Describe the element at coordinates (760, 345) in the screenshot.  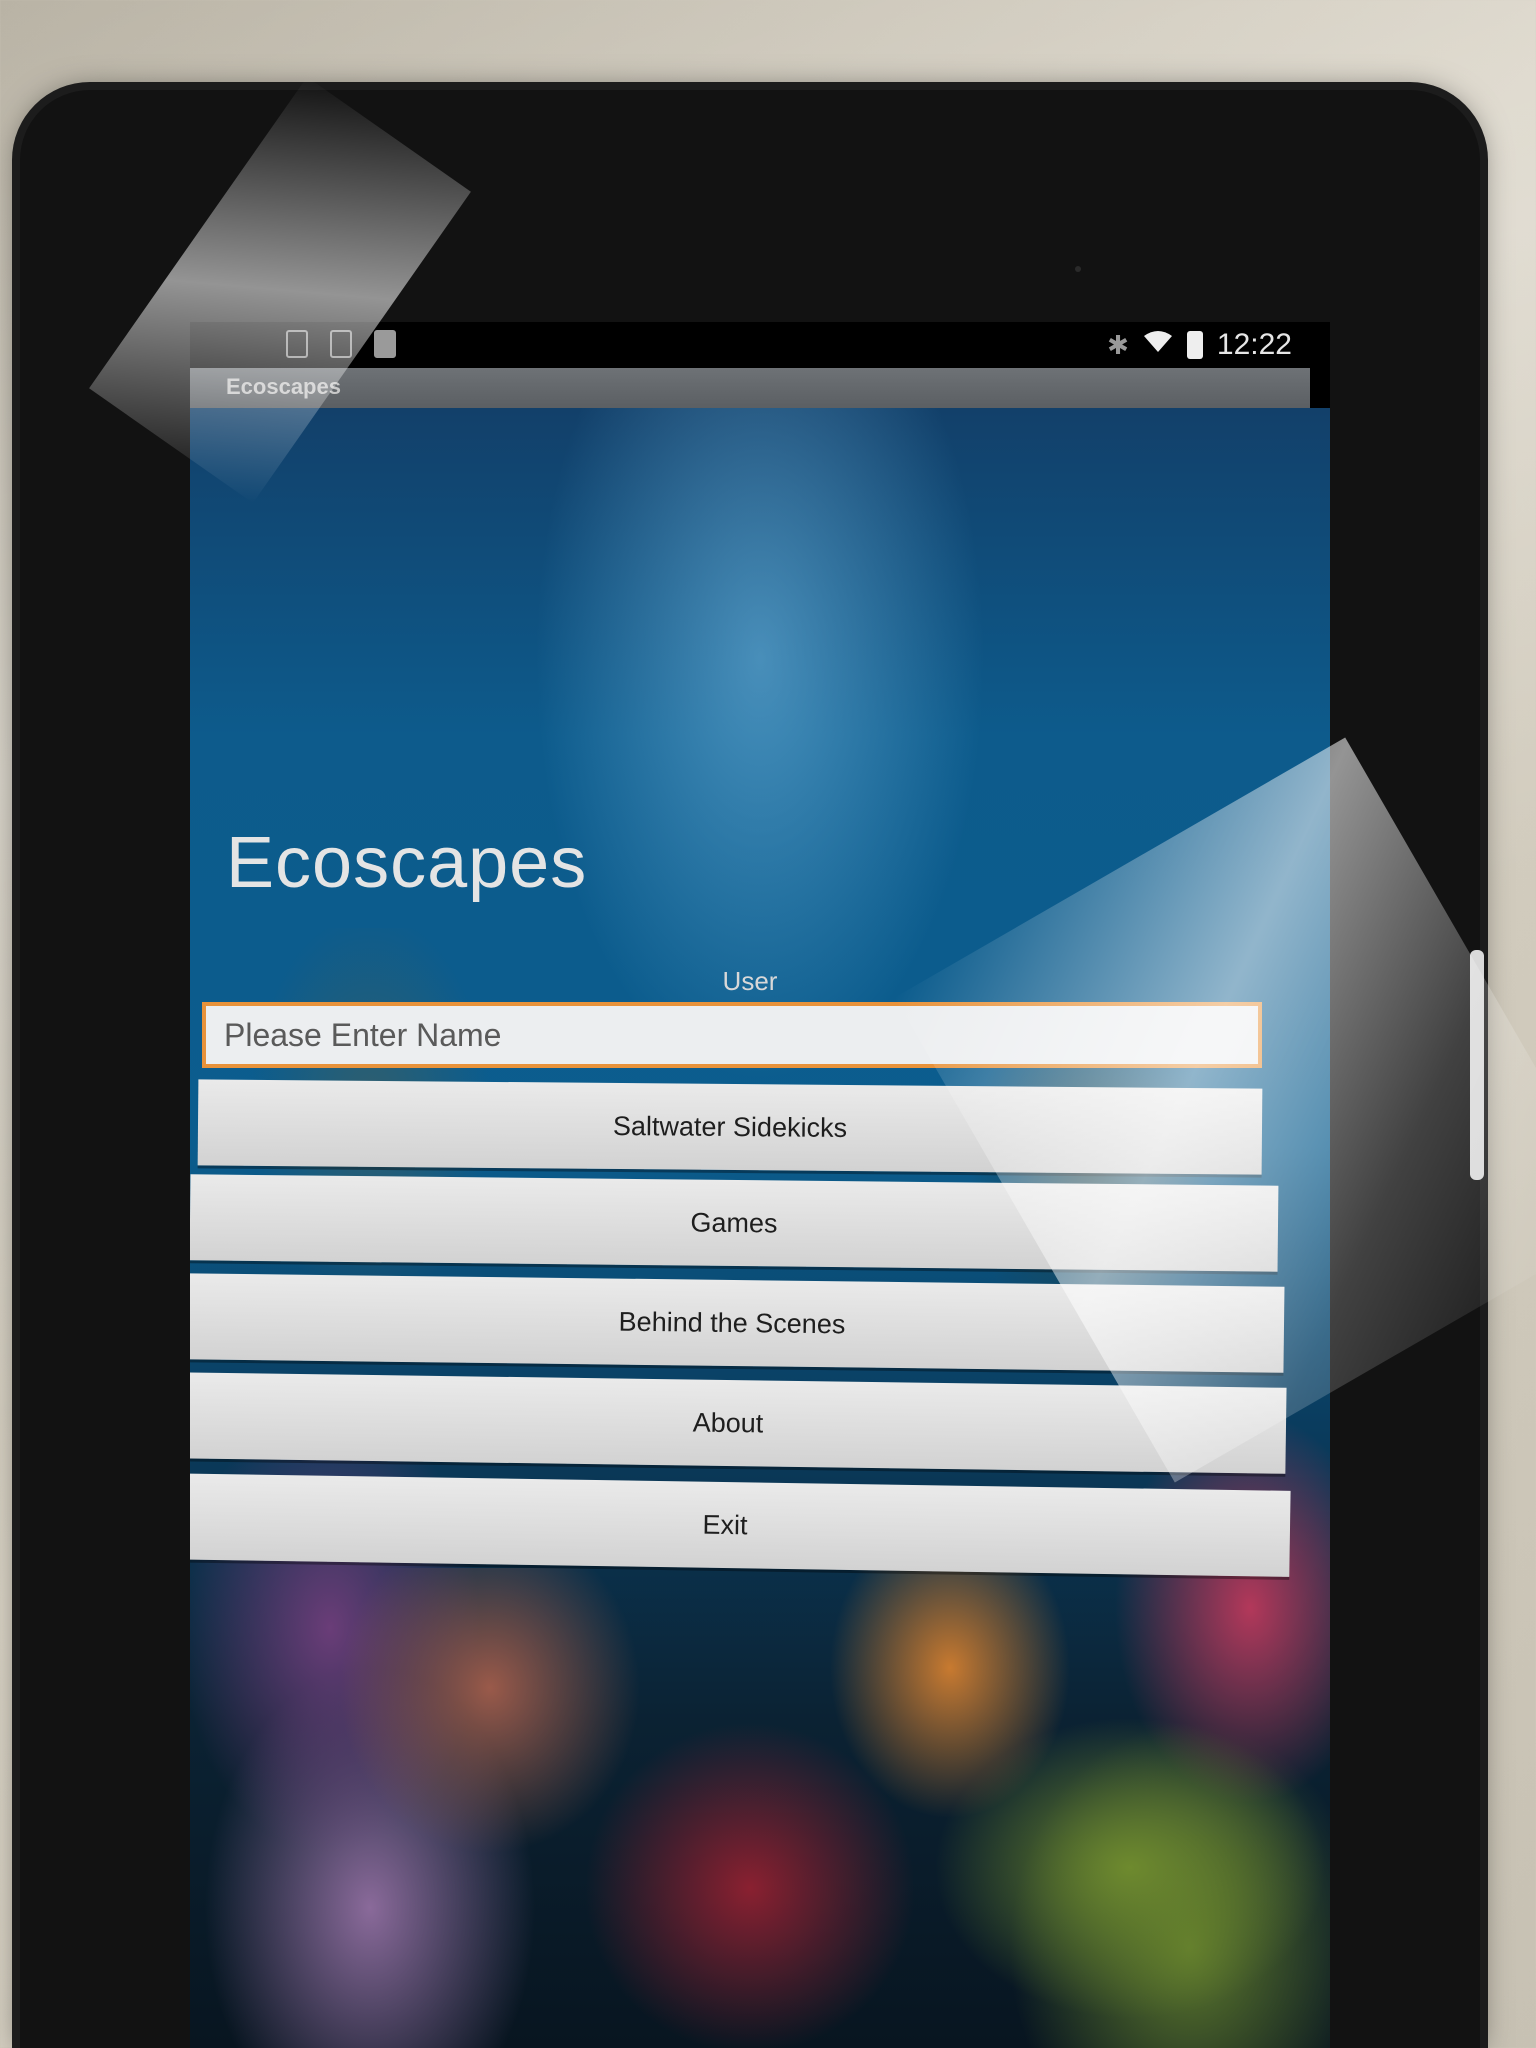
I see `status-bar: ✱ 12:22` at that location.